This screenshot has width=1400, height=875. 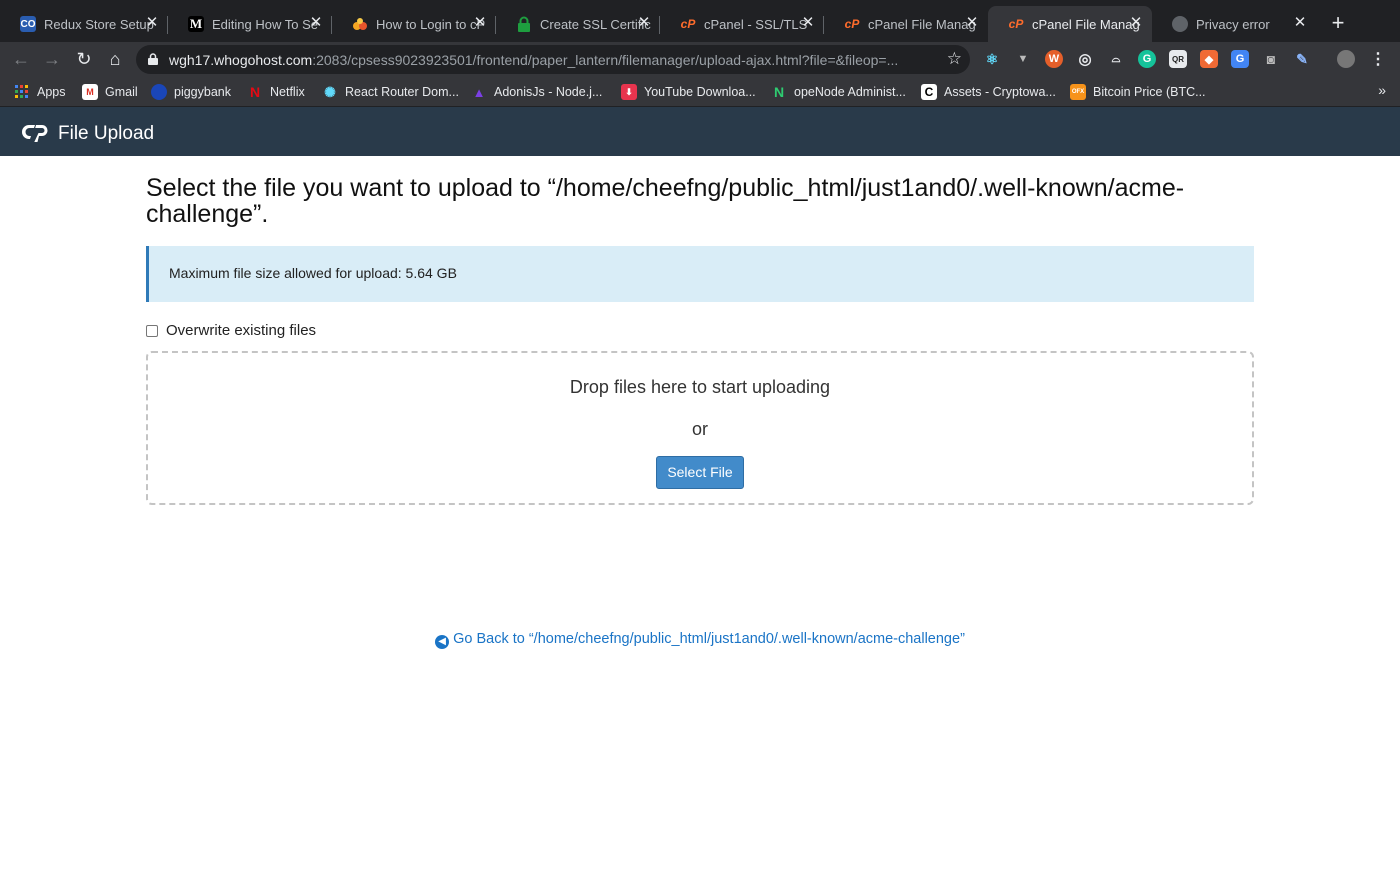 What do you see at coordinates (742, 24) in the screenshot?
I see `tab-cpanel-ssl-tls: cP cPanel - SSL/TLS ✕` at bounding box center [742, 24].